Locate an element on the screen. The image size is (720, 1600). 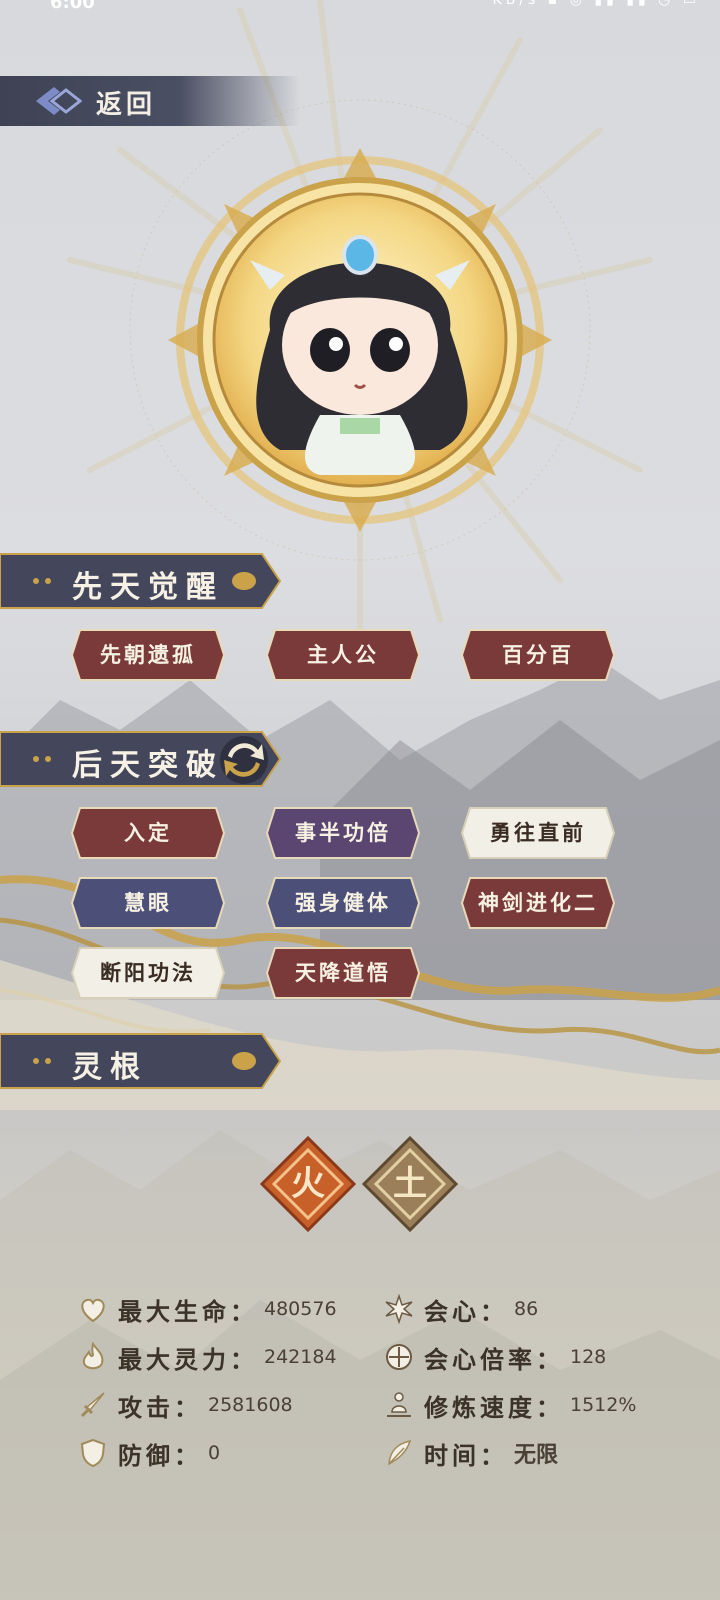
heart-icon is located at coordinates (93, 1310).